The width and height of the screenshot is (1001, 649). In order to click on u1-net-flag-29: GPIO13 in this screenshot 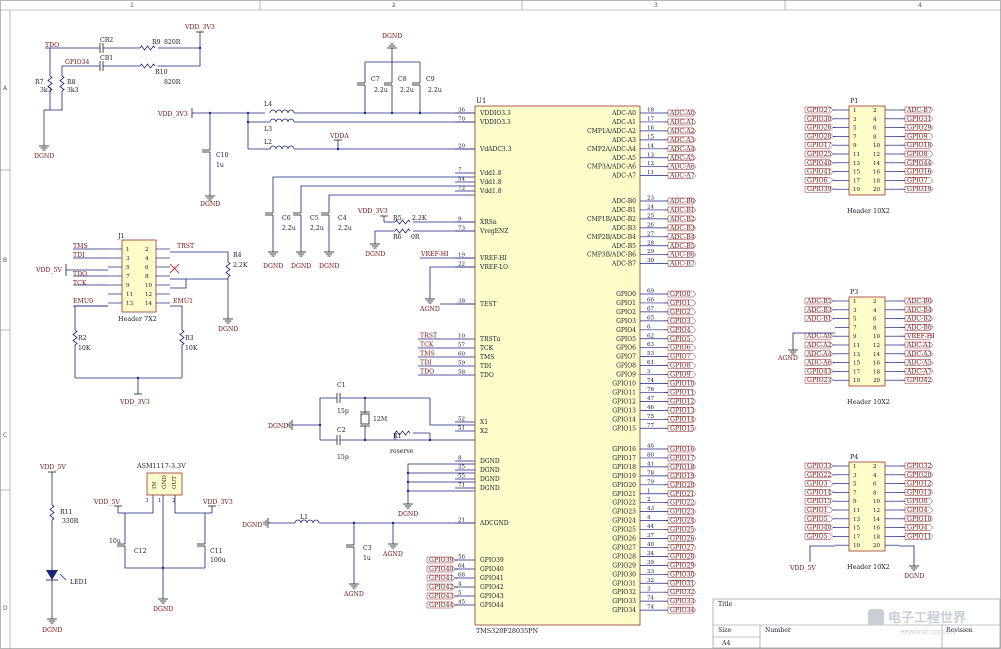, I will do `click(682, 410)`.